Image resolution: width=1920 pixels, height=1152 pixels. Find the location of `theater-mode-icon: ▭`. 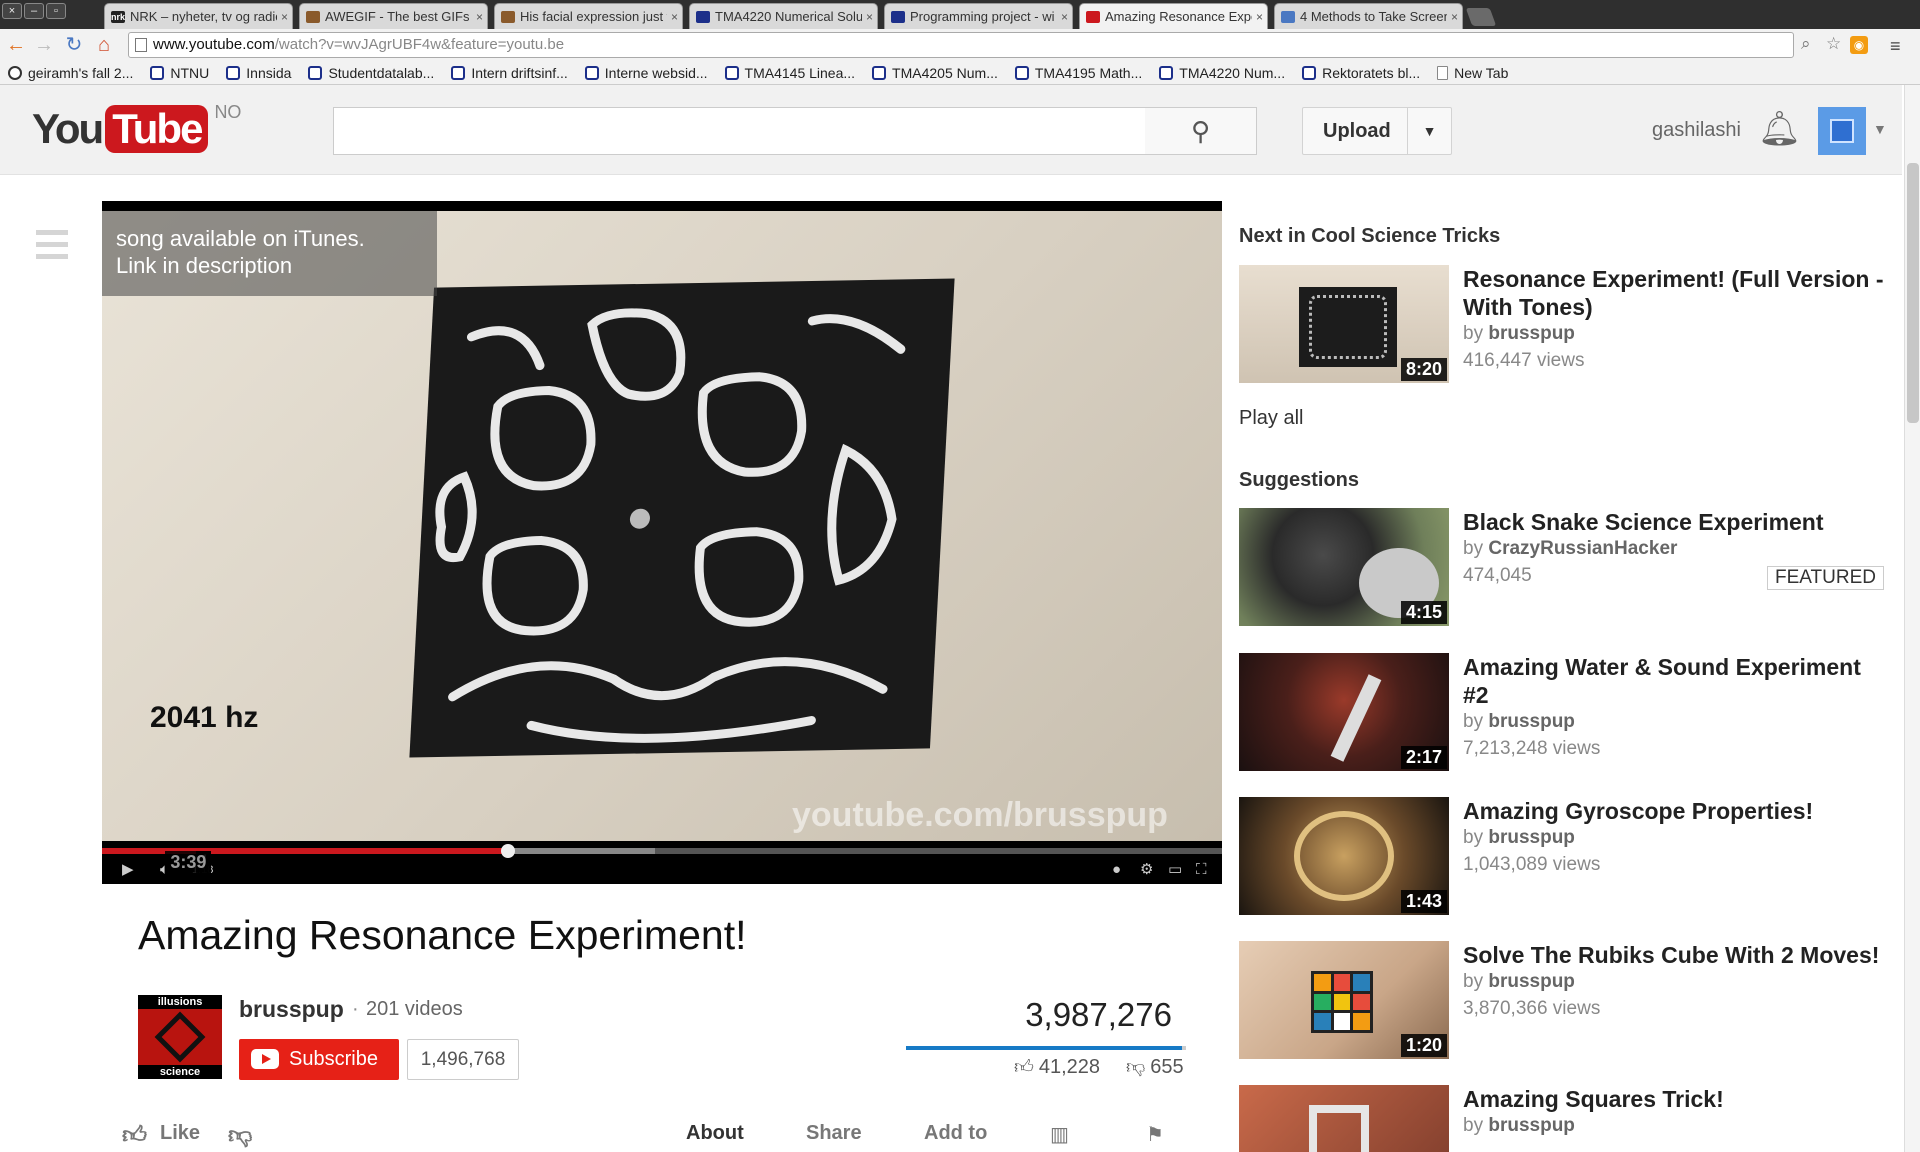

theater-mode-icon: ▭ is located at coordinates (1175, 870).